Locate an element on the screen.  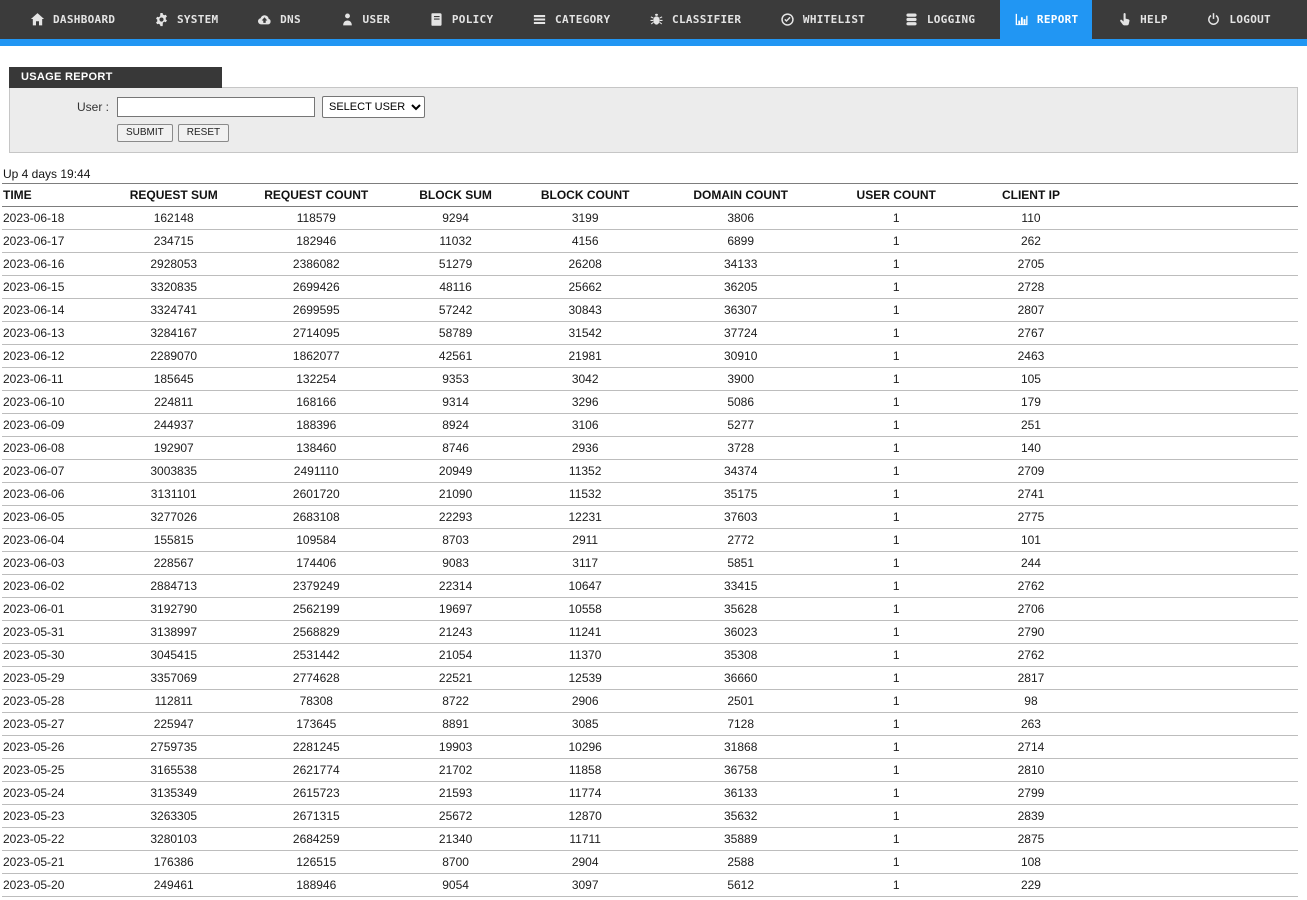
nav-item-classifier: CLASSIFIER is located at coordinates (695, 19).